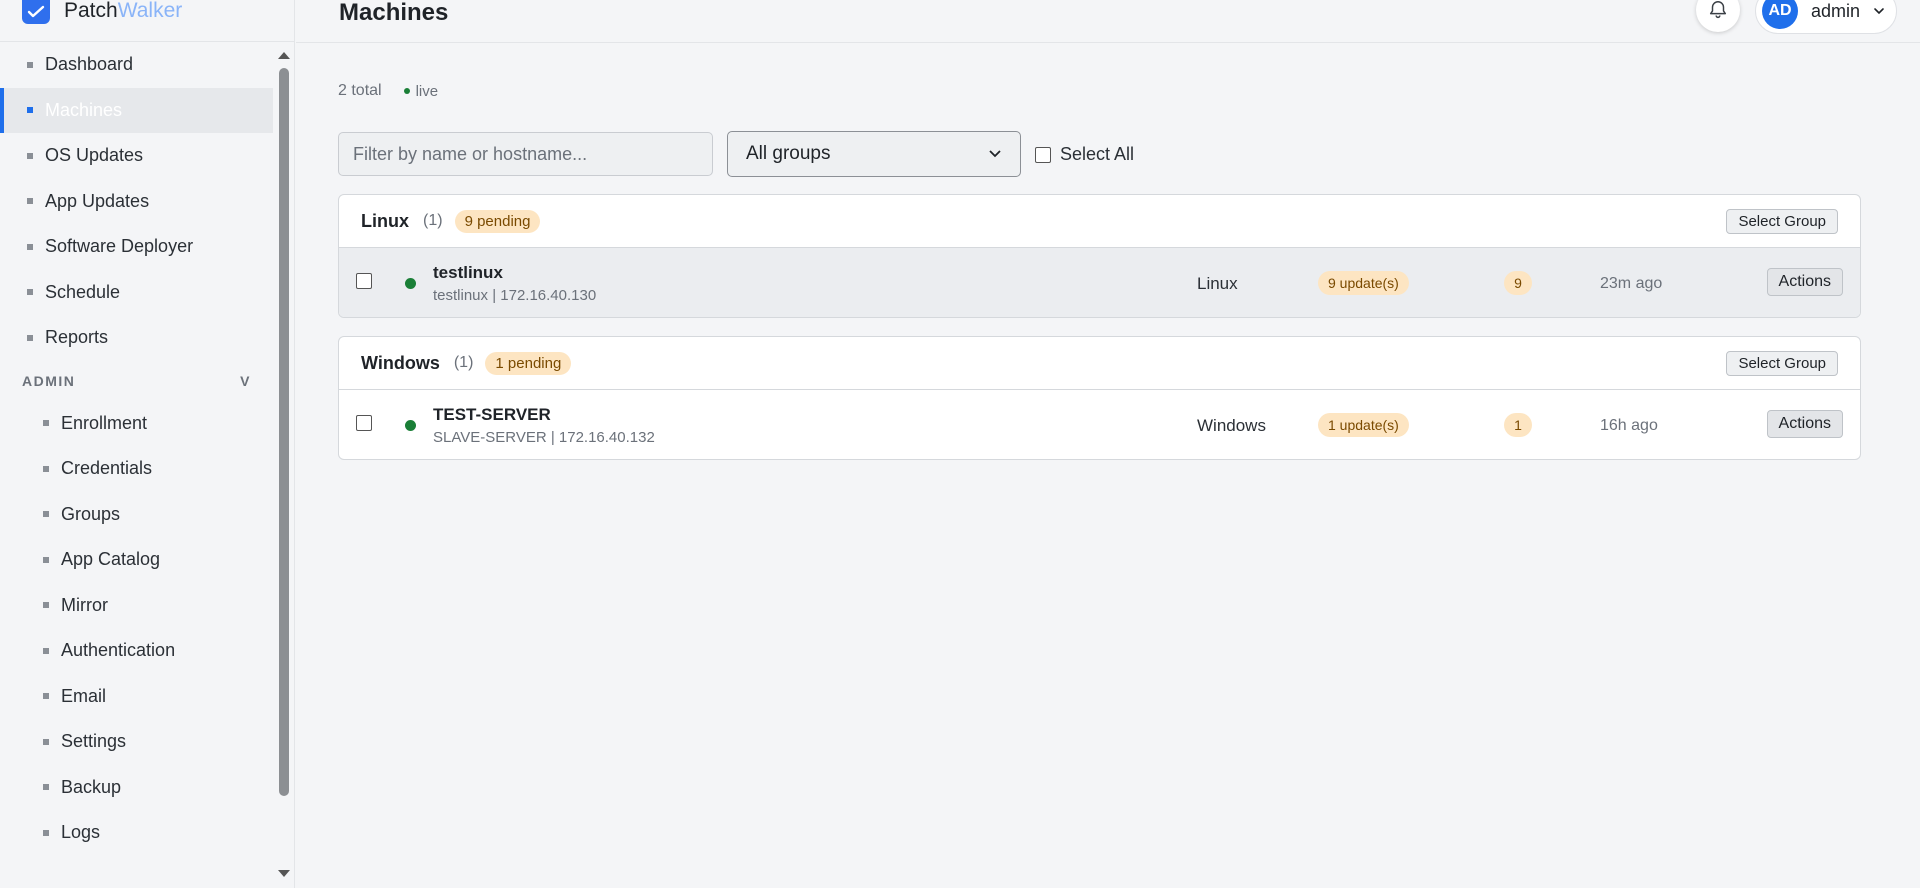 The image size is (1920, 888). I want to click on sidebar-item-label: App Updates, so click(97, 200).